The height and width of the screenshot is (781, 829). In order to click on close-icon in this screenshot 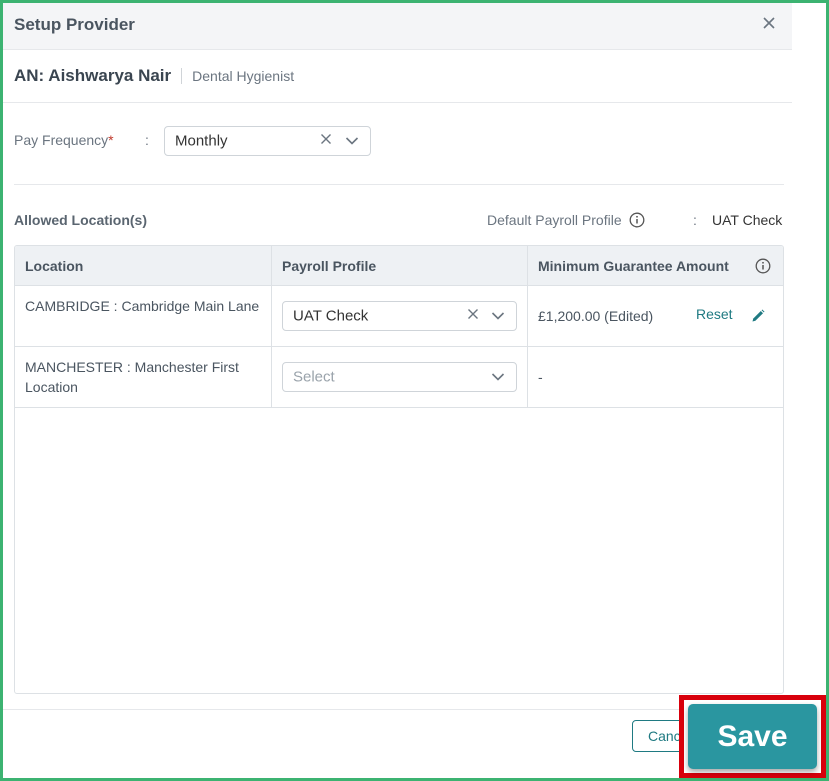, I will do `click(769, 23)`.